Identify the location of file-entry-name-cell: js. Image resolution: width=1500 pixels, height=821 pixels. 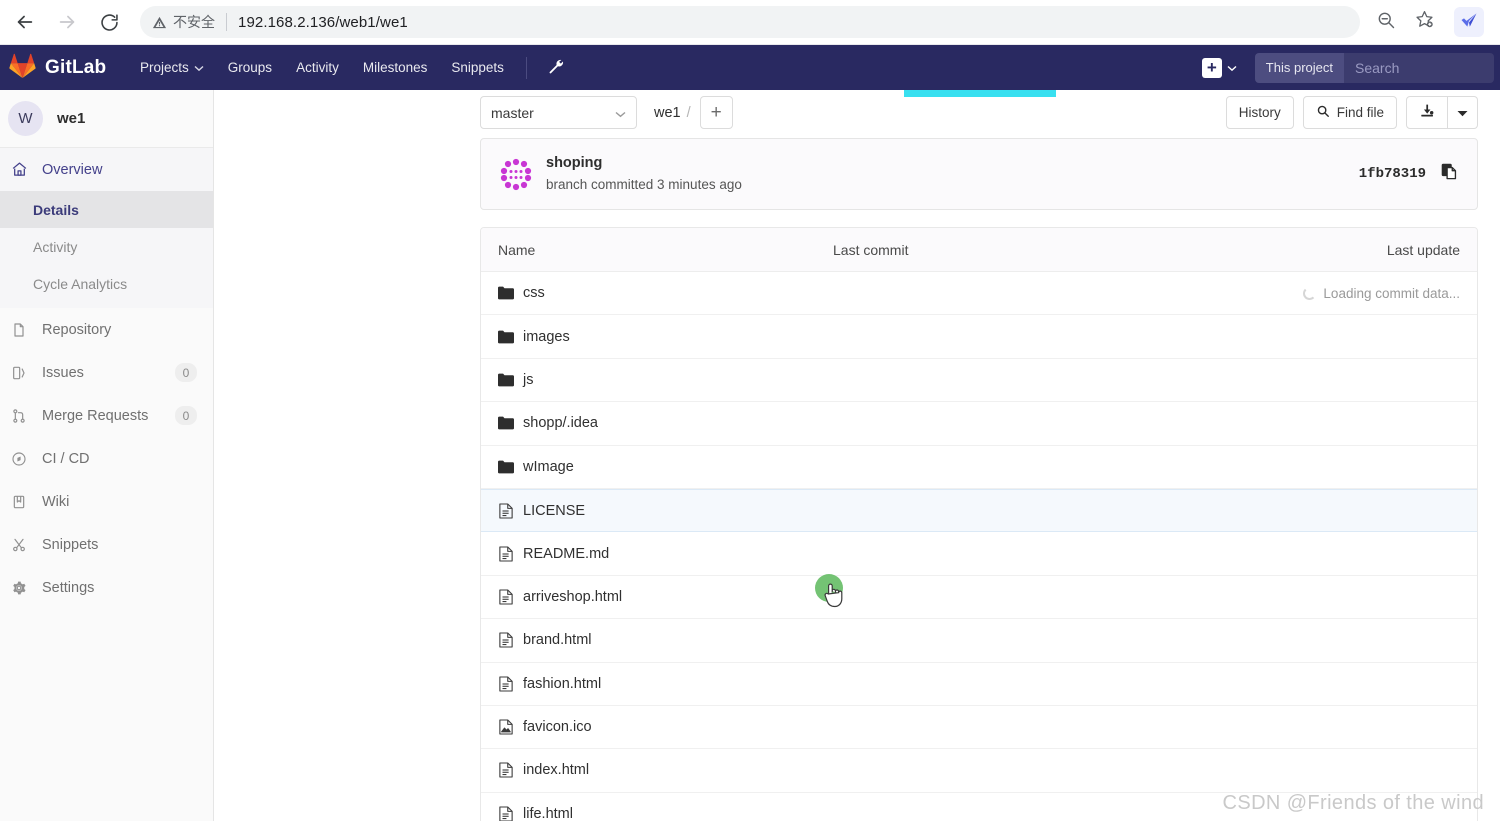
(657, 380).